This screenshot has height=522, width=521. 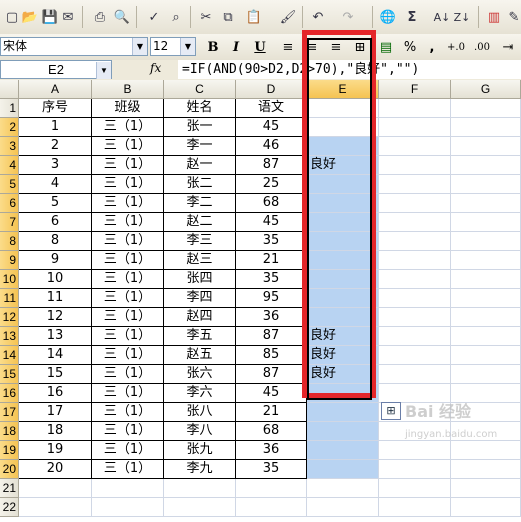 What do you see at coordinates (271, 260) in the screenshot?
I see `cell: 21` at bounding box center [271, 260].